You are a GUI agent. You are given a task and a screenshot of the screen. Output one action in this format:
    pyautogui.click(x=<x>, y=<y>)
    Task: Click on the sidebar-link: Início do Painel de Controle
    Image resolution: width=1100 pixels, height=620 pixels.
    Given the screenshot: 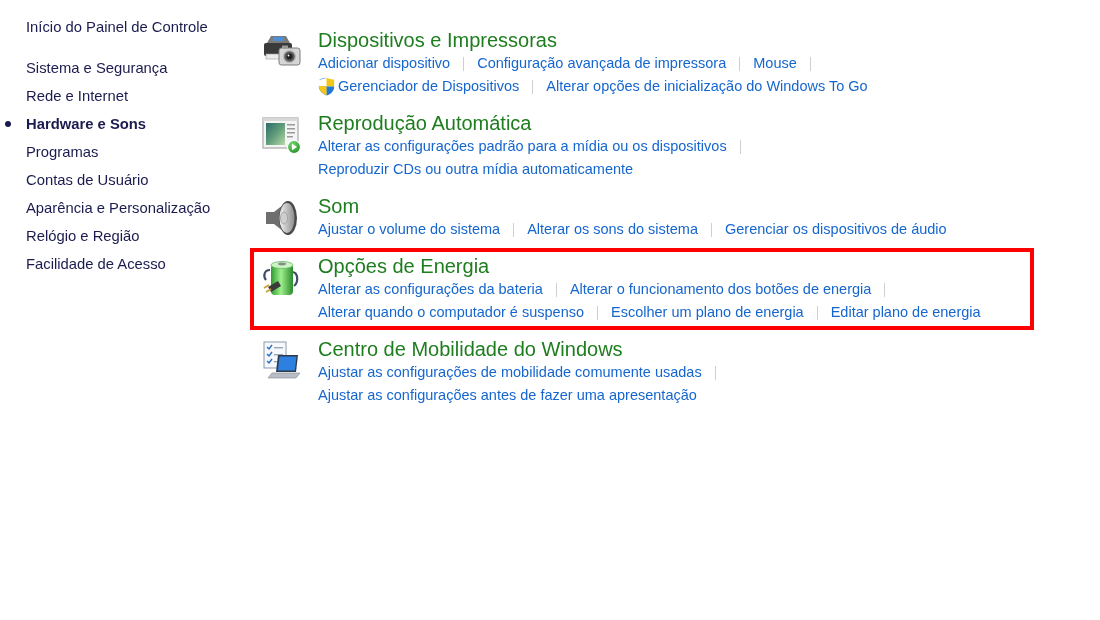 What is the action you would take?
    pyautogui.click(x=117, y=27)
    